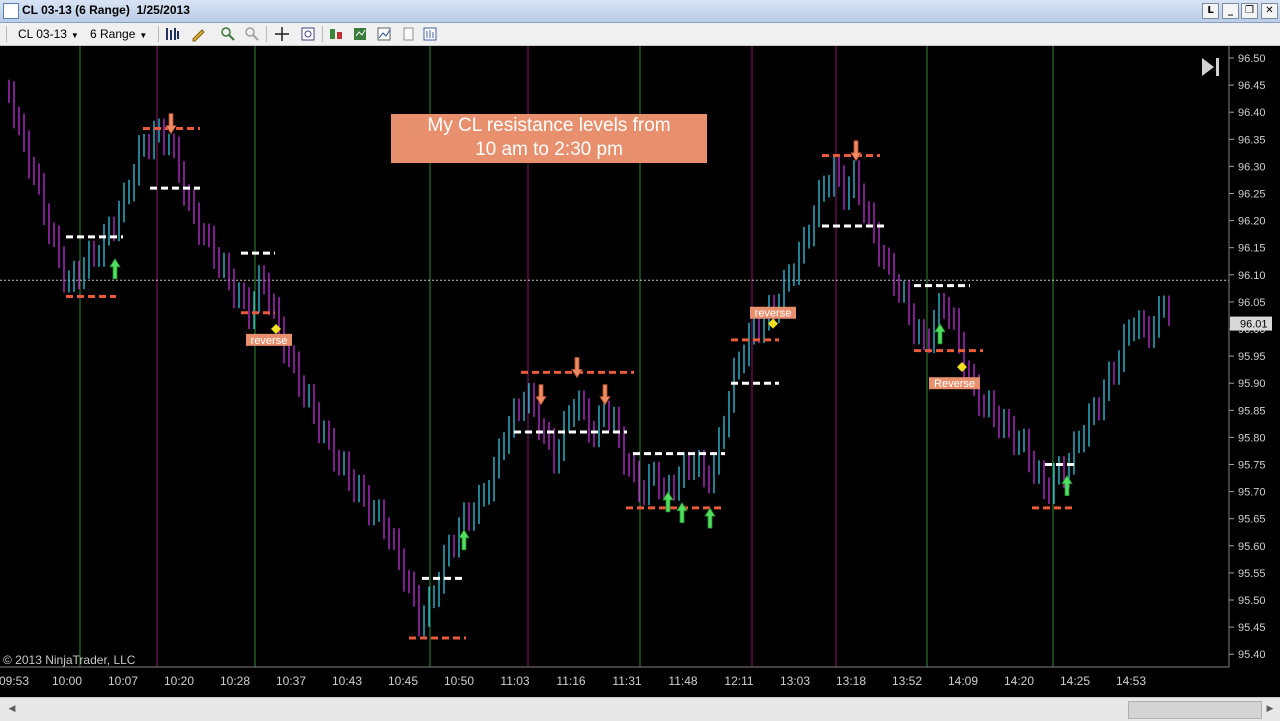 Image resolution: width=1280 pixels, height=721 pixels. Describe the element at coordinates (1211, 67) in the screenshot. I see `scroll-to-end-icon` at that location.